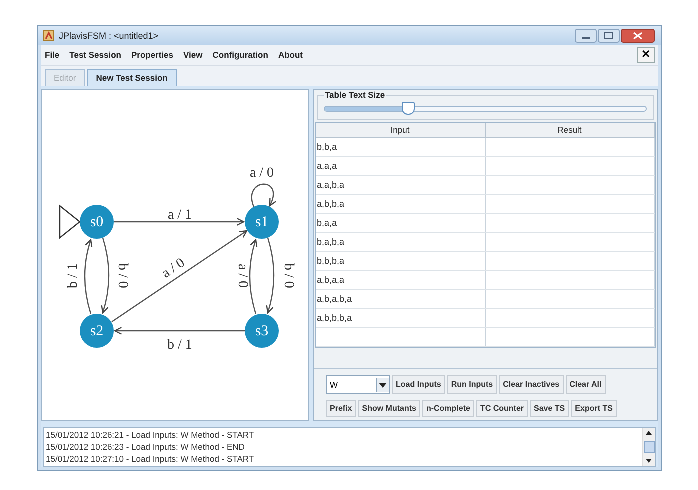  Describe the element at coordinates (472, 384) in the screenshot. I see `action-button: Run Inputs` at that location.